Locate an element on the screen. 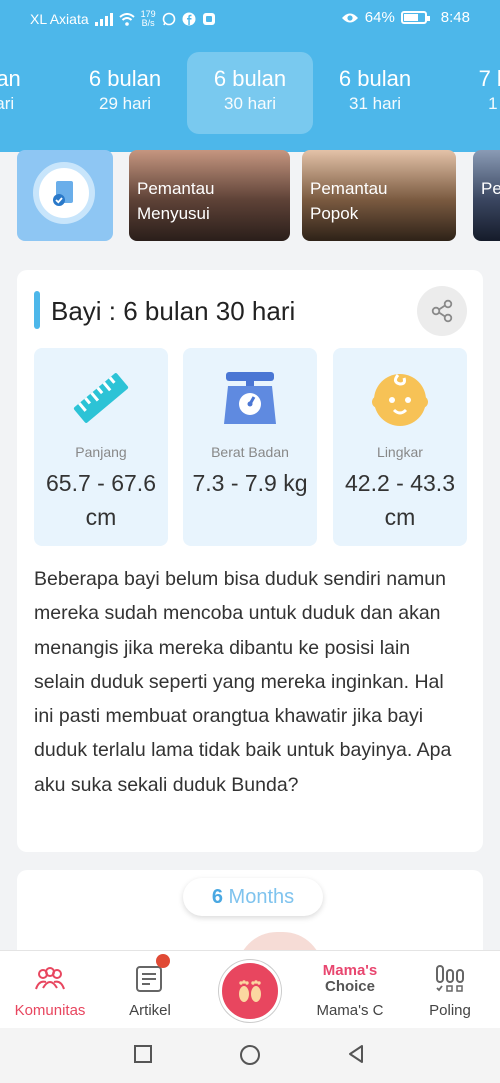  tab-age-current: 6 bulan 30 hari is located at coordinates (250, 93).